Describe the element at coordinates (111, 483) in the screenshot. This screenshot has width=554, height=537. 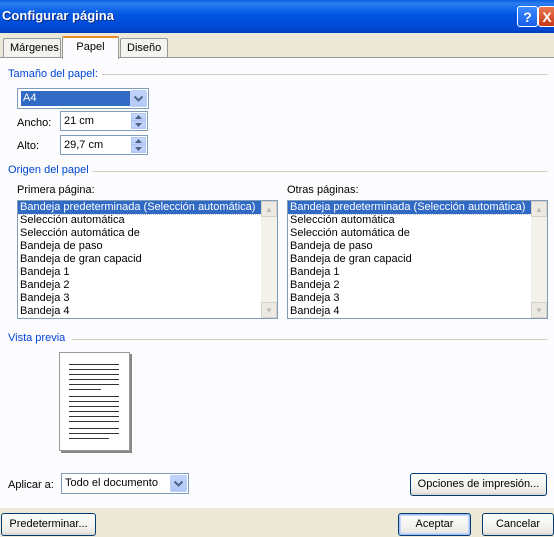
I see `apply-to-value: Todo el documento` at that location.